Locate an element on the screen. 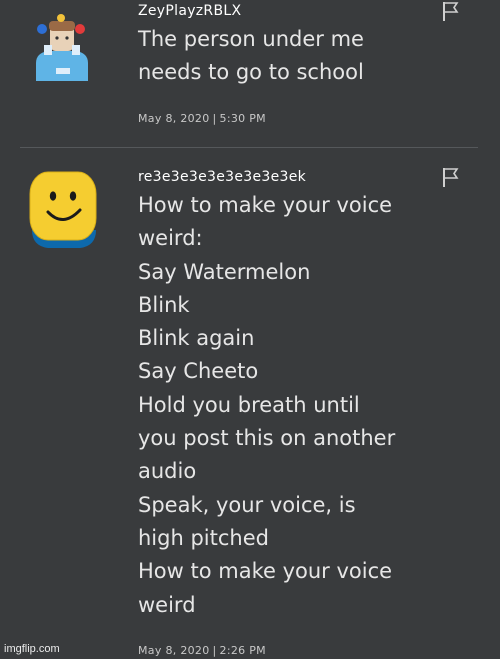  comment-divider is located at coordinates (249, 147).